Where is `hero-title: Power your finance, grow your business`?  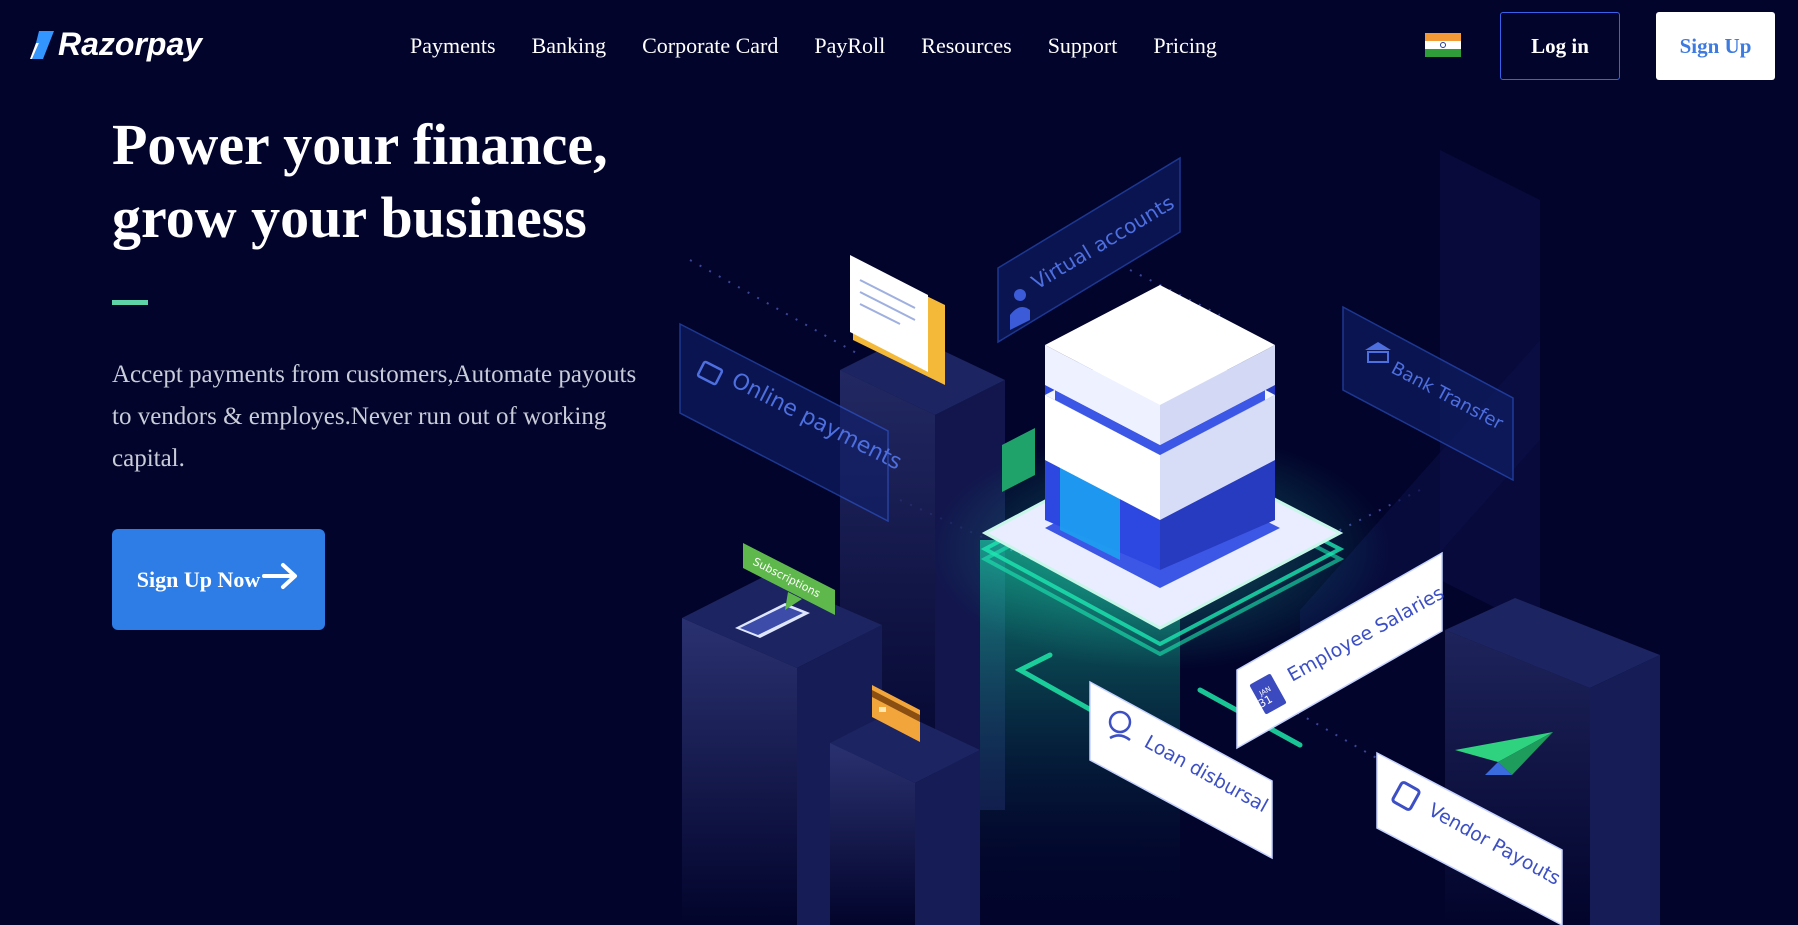
hero-title: Power your finance, grow your business is located at coordinates (412, 181).